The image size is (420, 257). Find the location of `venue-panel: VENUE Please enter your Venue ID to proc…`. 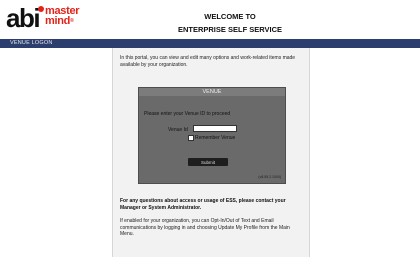

venue-panel: VENUE Please enter your Venue ID to proc… is located at coordinates (212, 135).